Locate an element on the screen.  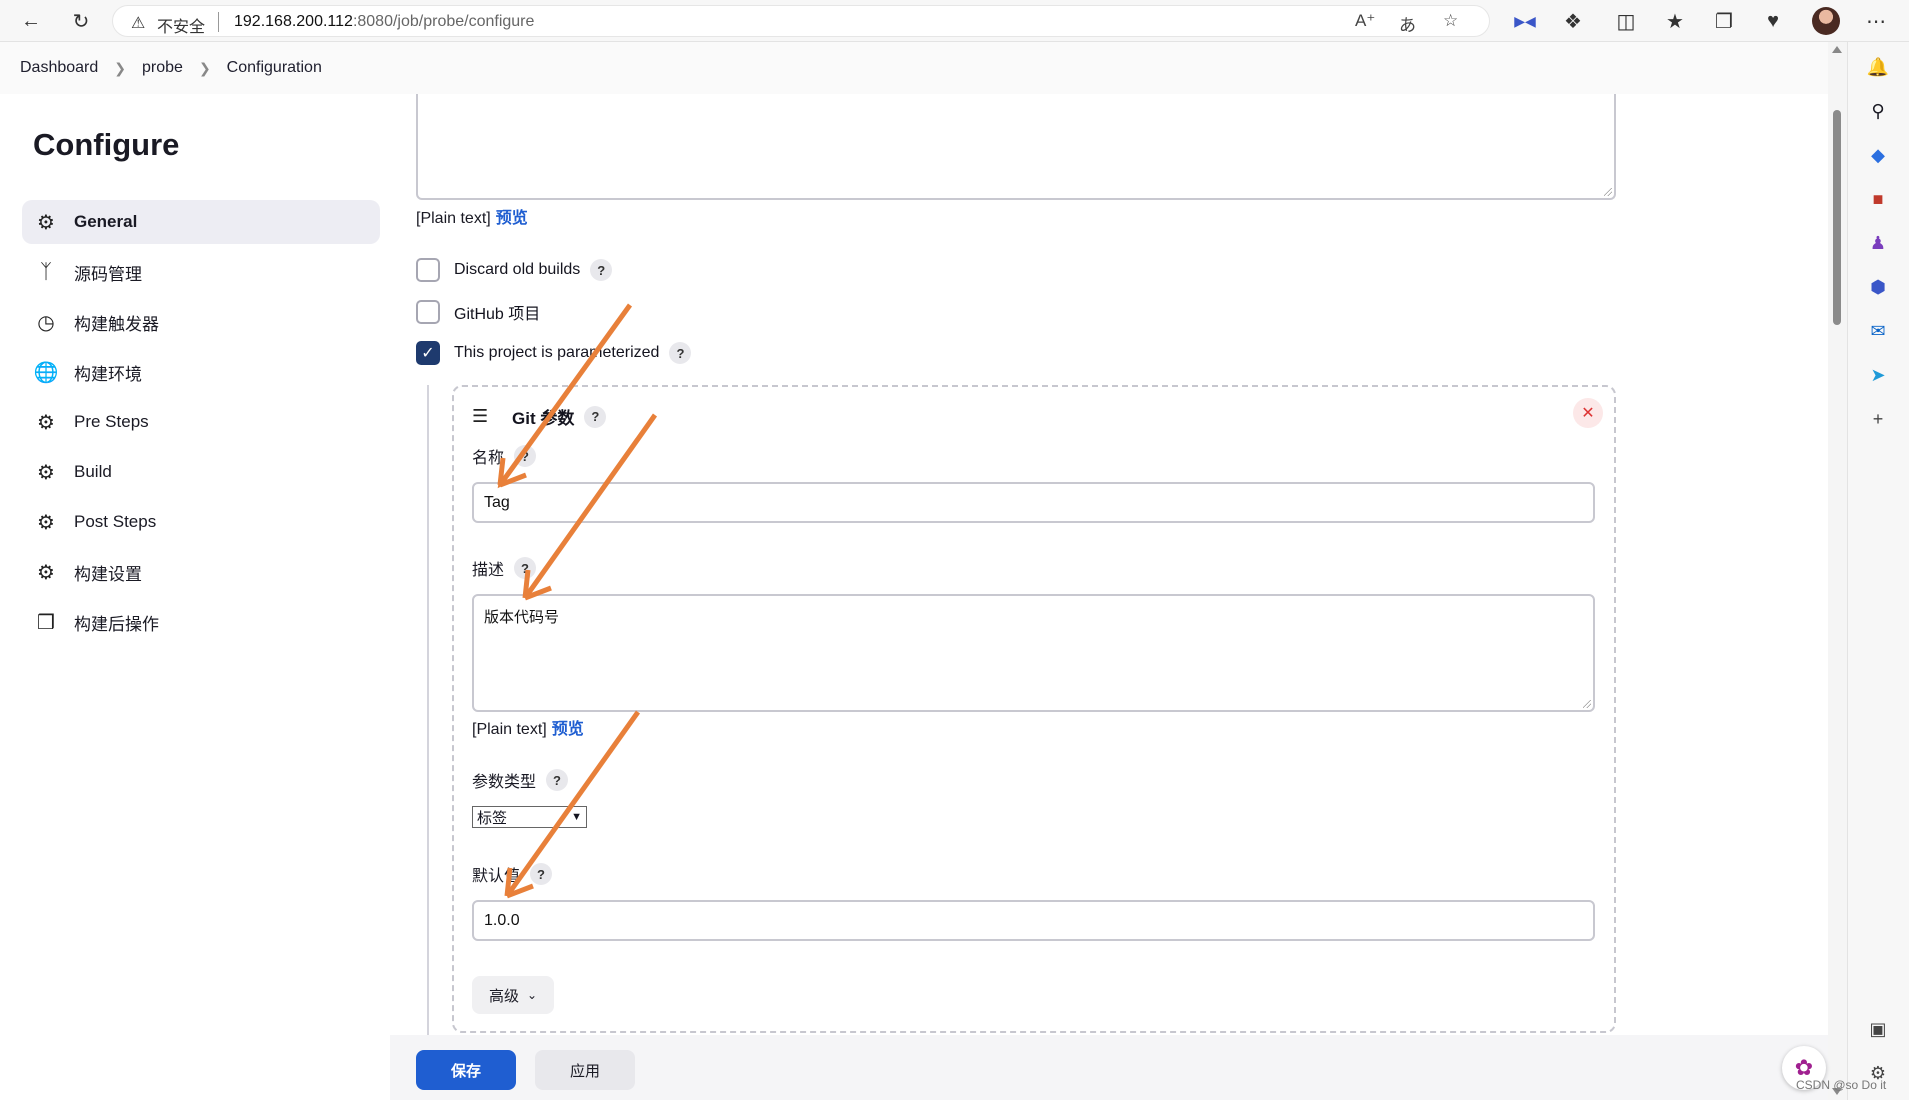
nav-item-build: ⚙ Build is located at coordinates (201, 472).